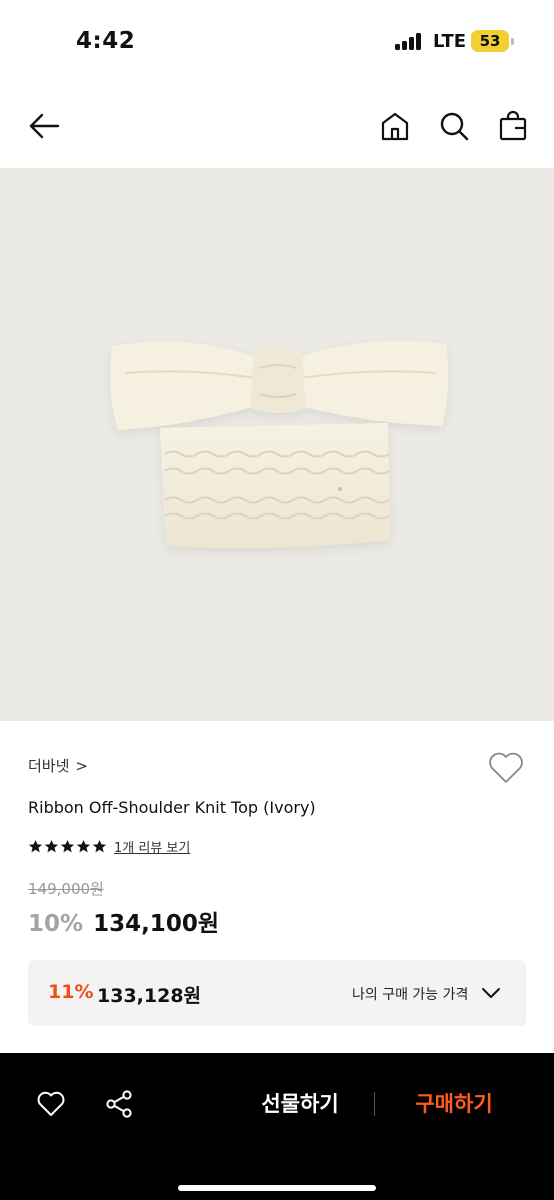 The height and width of the screenshot is (1200, 554). I want to click on knit-top-illustration, so click(279, 444).